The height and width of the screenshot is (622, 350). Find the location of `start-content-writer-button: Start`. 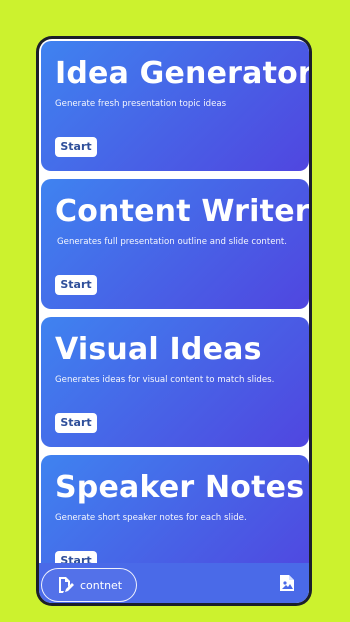

start-content-writer-button: Start is located at coordinates (76, 285).